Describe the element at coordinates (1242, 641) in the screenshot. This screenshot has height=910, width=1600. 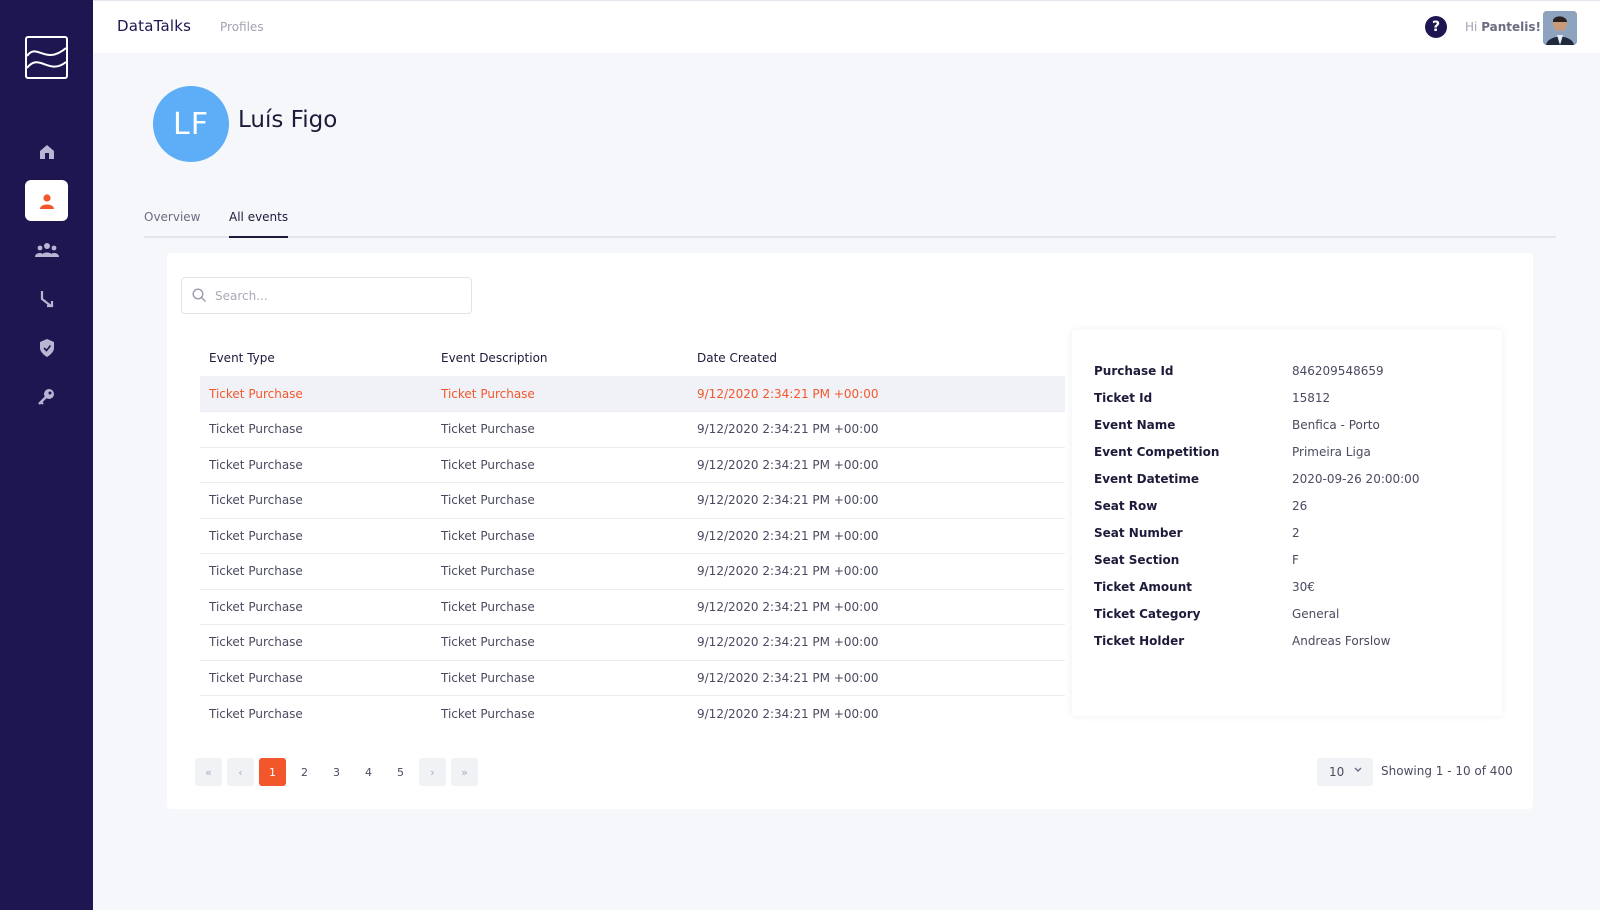
I see `detail-row-ticket-holder: Ticket Holder Andreas Forslow` at that location.